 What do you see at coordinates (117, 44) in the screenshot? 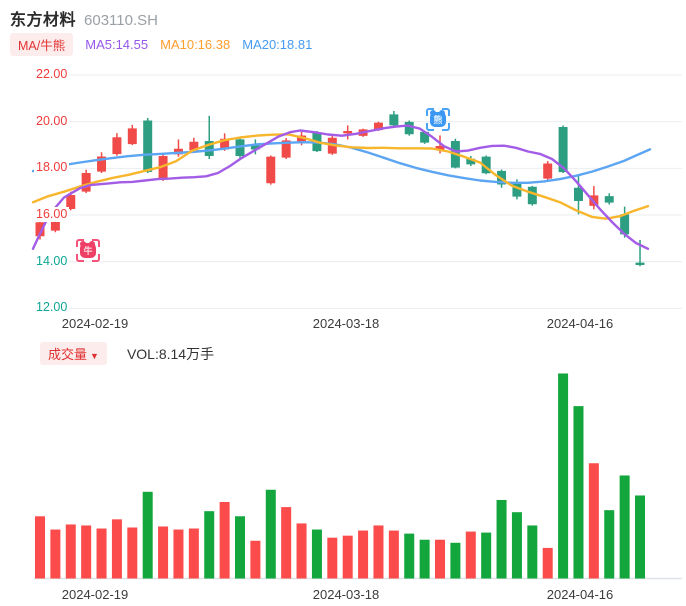
I see `ma5-value: MA5:14.55` at bounding box center [117, 44].